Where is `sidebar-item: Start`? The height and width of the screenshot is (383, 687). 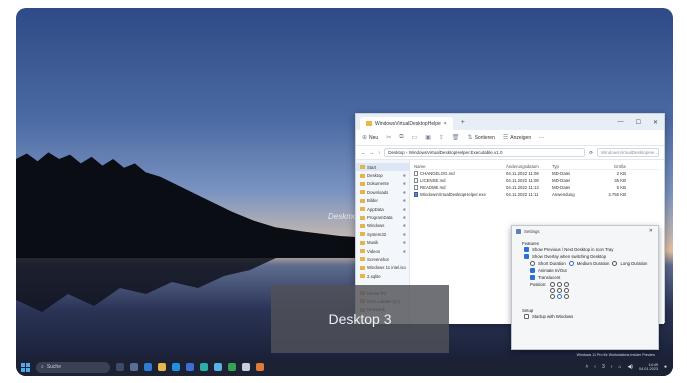 sidebar-item: Start is located at coordinates (382, 167).